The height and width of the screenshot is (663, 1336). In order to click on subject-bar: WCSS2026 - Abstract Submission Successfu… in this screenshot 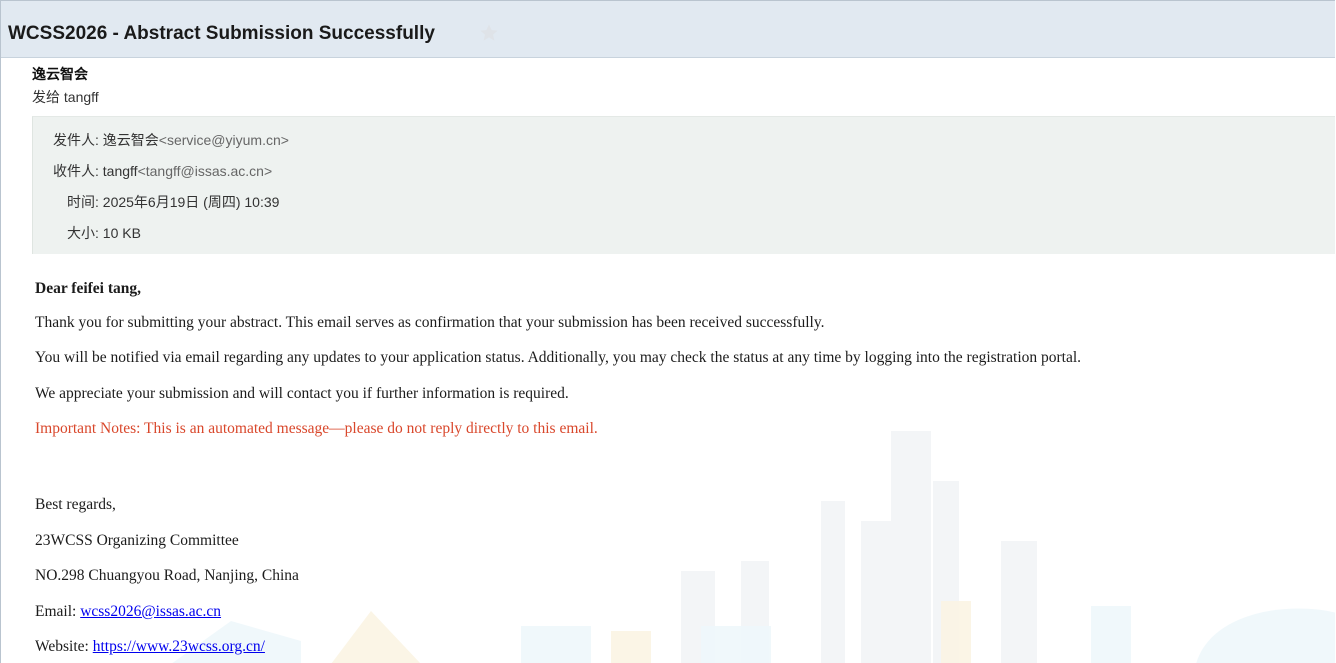, I will do `click(668, 29)`.